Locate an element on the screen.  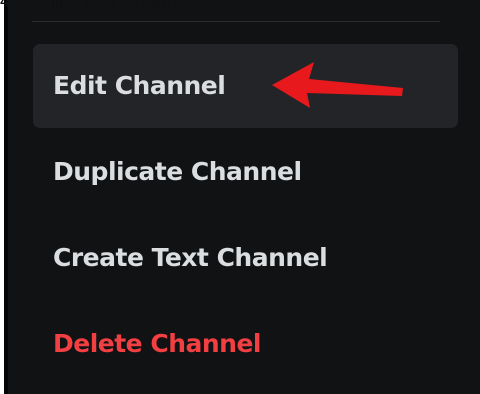
red-arrow-icon is located at coordinates (337, 85).